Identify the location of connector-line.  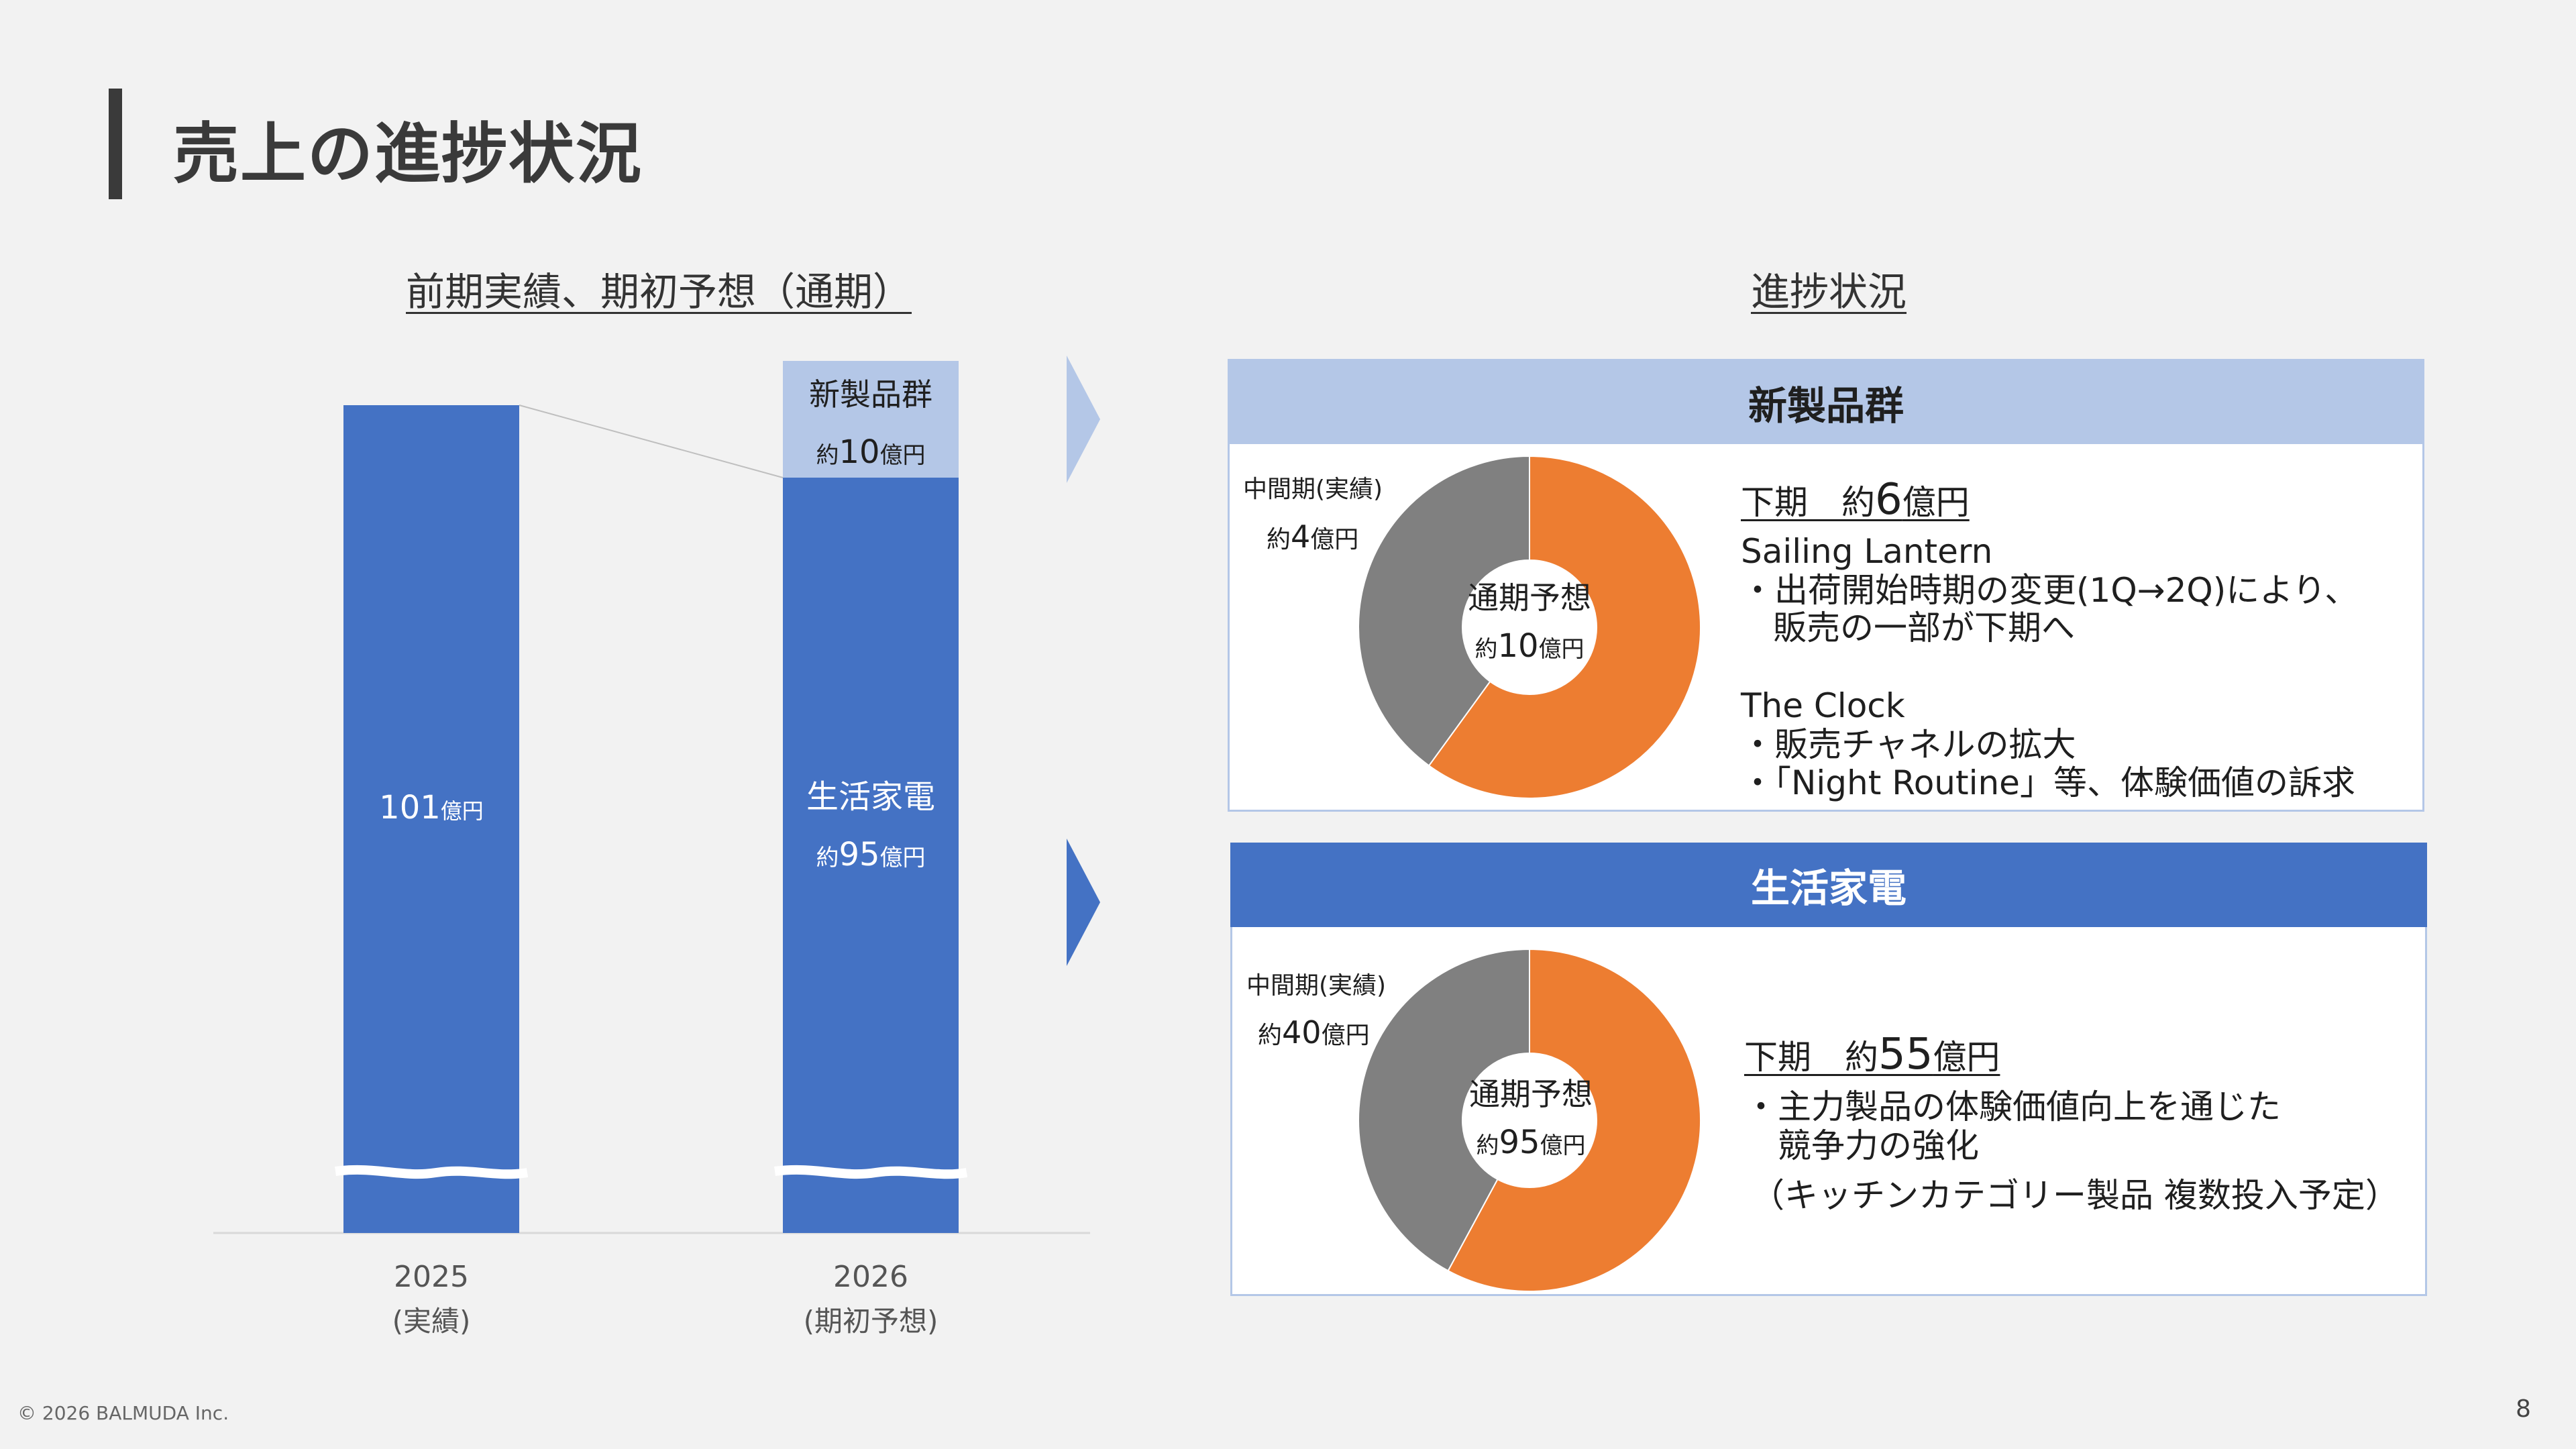
(651, 441).